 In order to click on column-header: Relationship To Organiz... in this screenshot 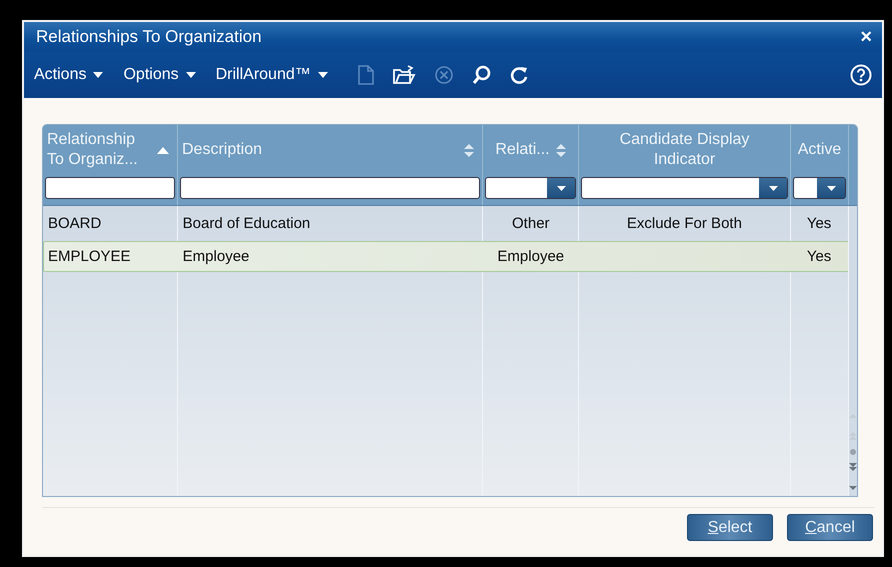, I will do `click(99, 150)`.